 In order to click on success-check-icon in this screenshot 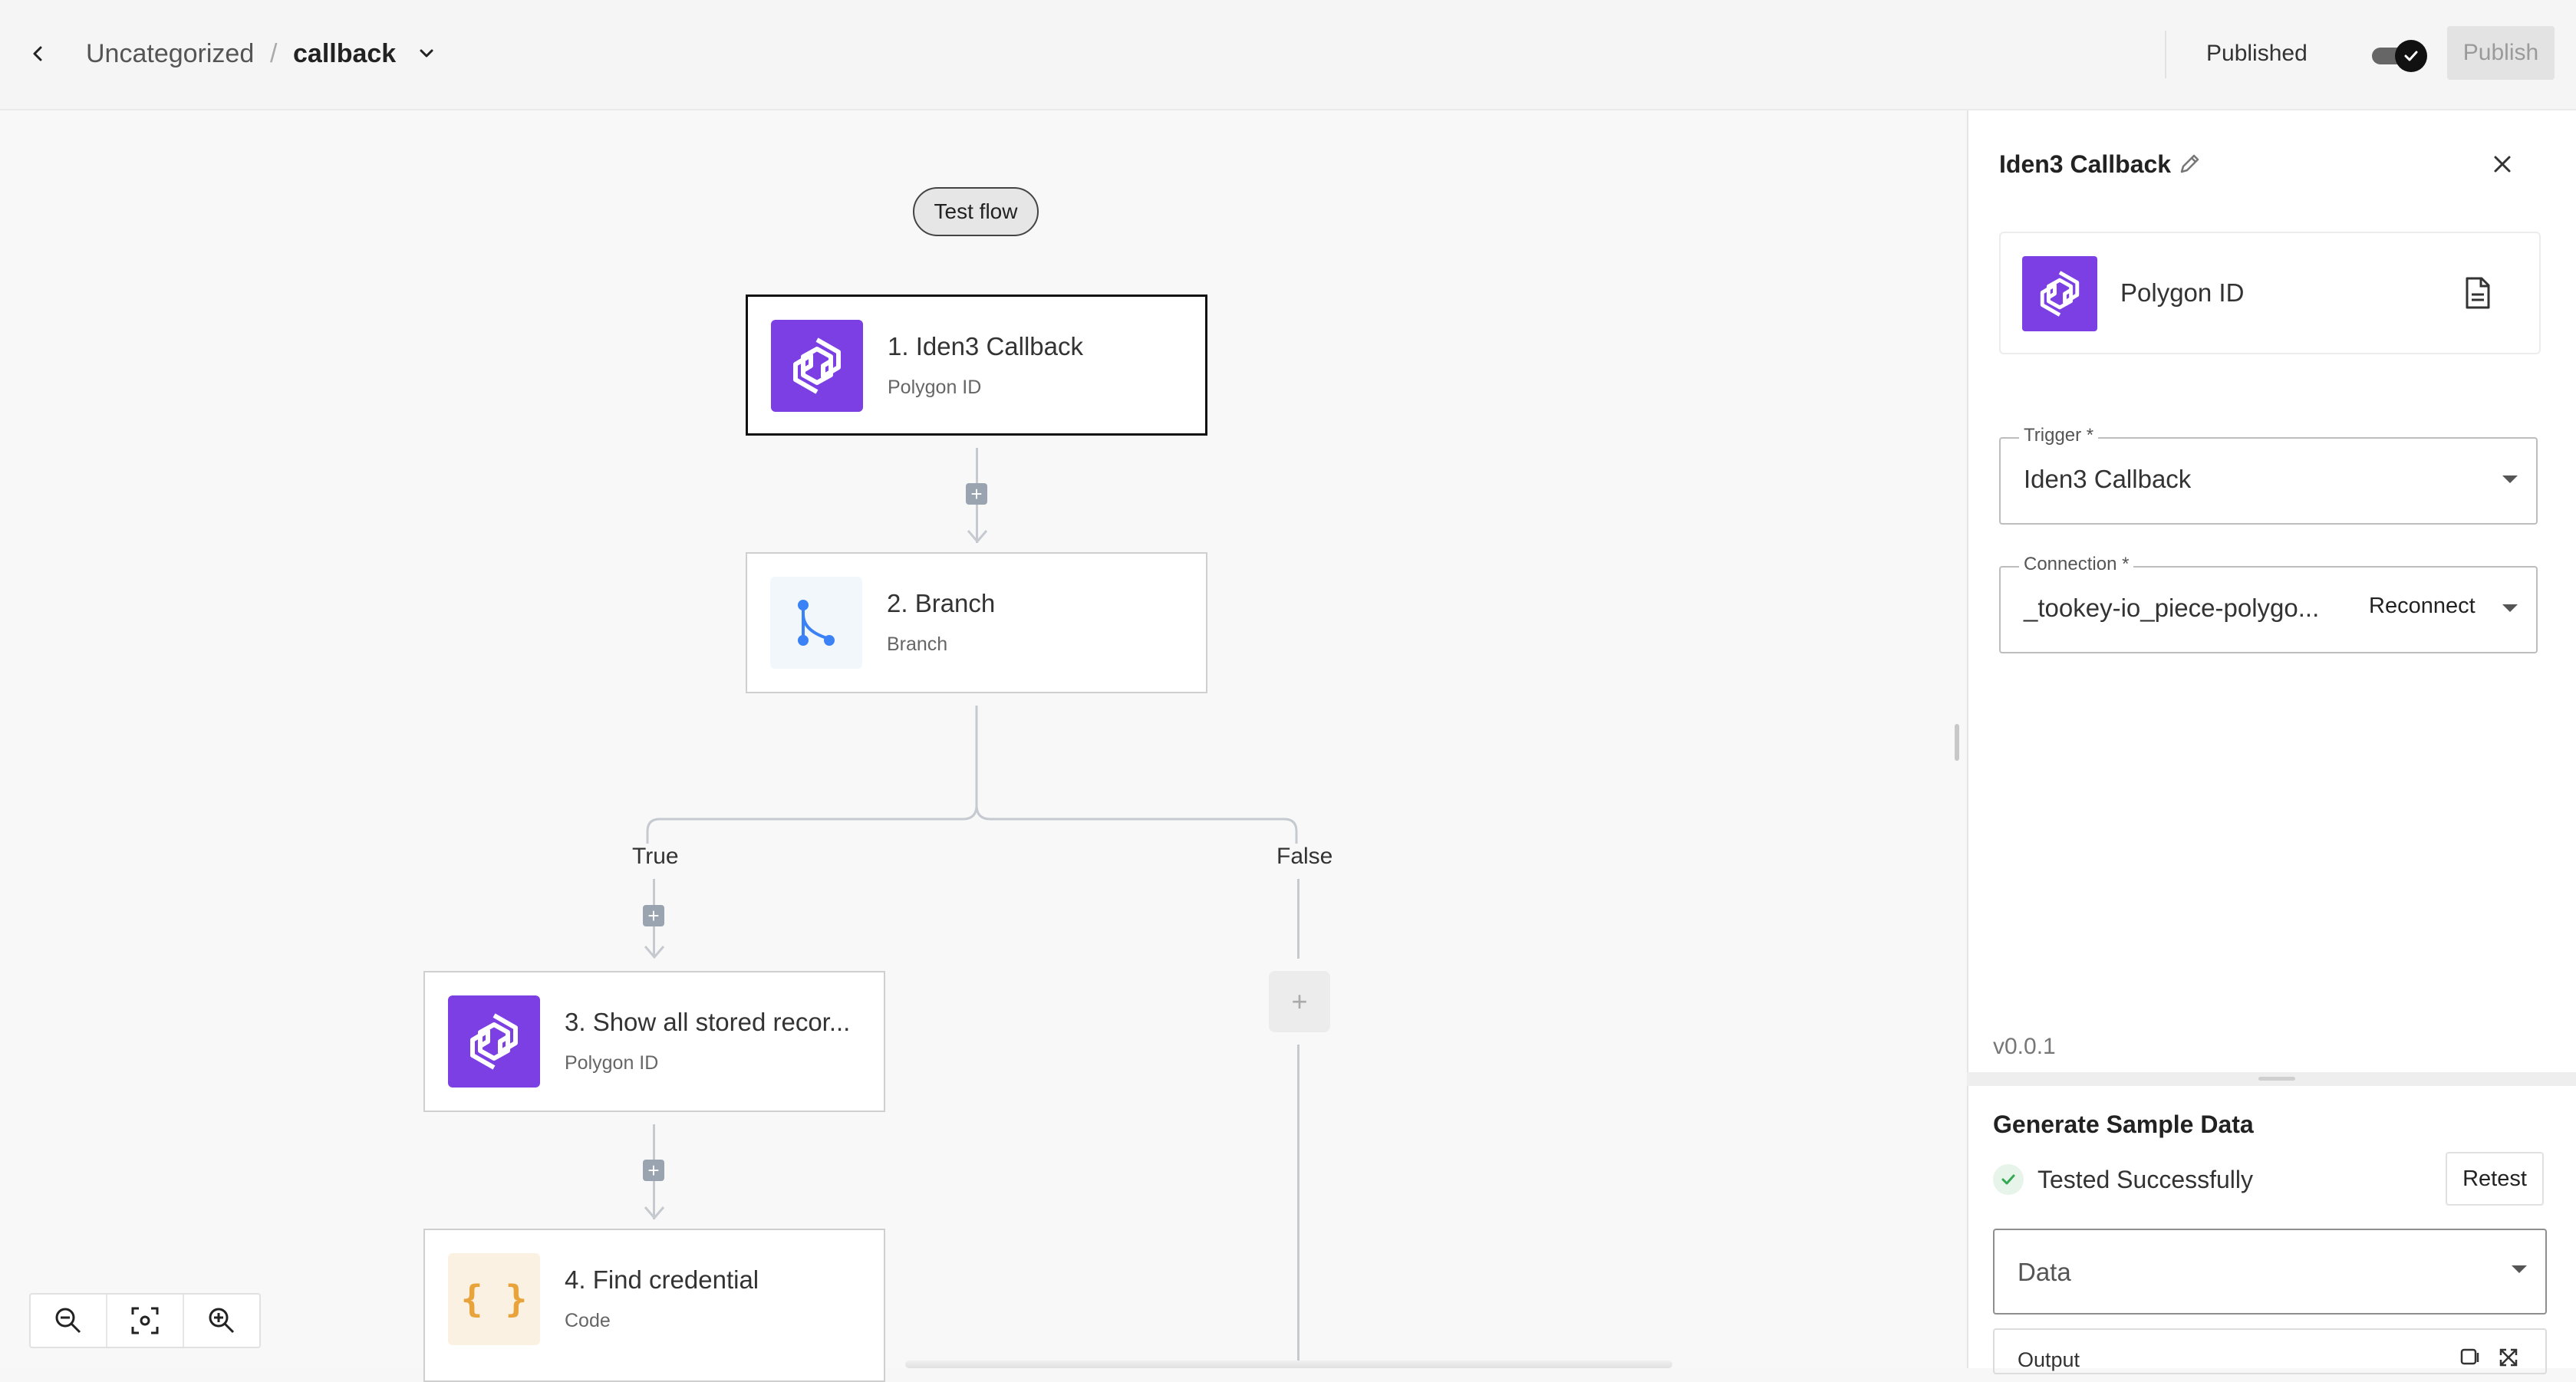, I will do `click(2008, 1179)`.